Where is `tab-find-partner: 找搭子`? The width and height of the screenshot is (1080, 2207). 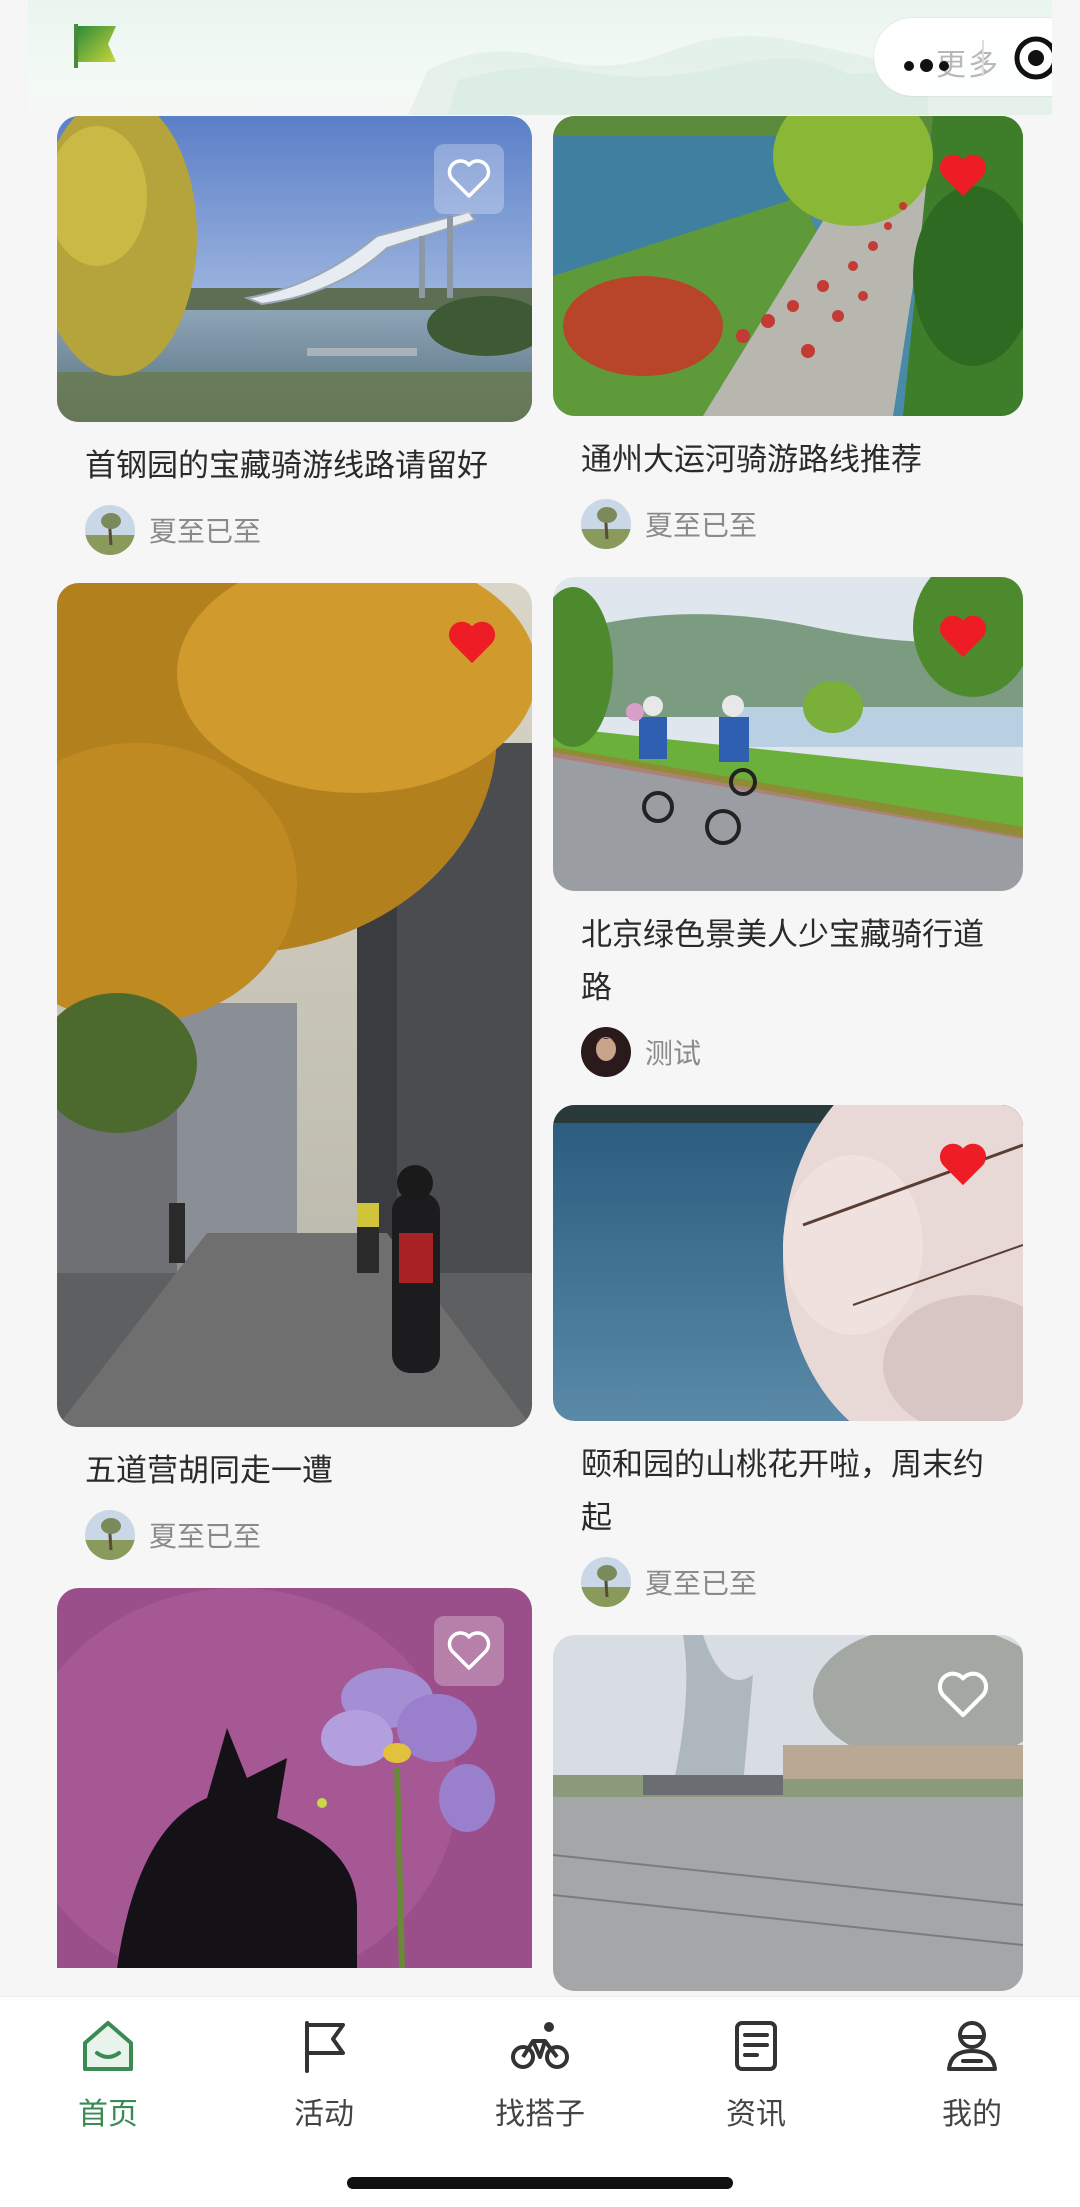 tab-find-partner: 找搭子 is located at coordinates (540, 2074).